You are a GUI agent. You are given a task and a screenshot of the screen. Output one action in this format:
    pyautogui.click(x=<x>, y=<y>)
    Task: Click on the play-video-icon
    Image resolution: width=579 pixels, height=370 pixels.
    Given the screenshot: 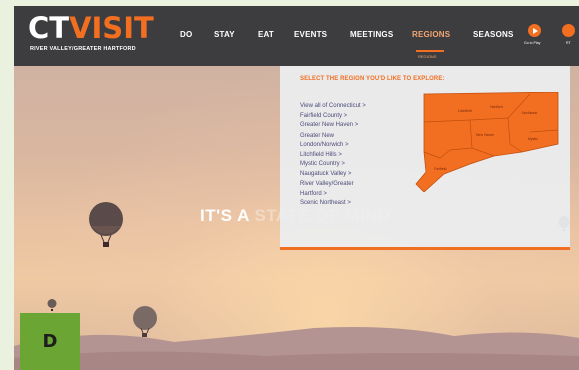 What is the action you would take?
    pyautogui.click(x=534, y=30)
    